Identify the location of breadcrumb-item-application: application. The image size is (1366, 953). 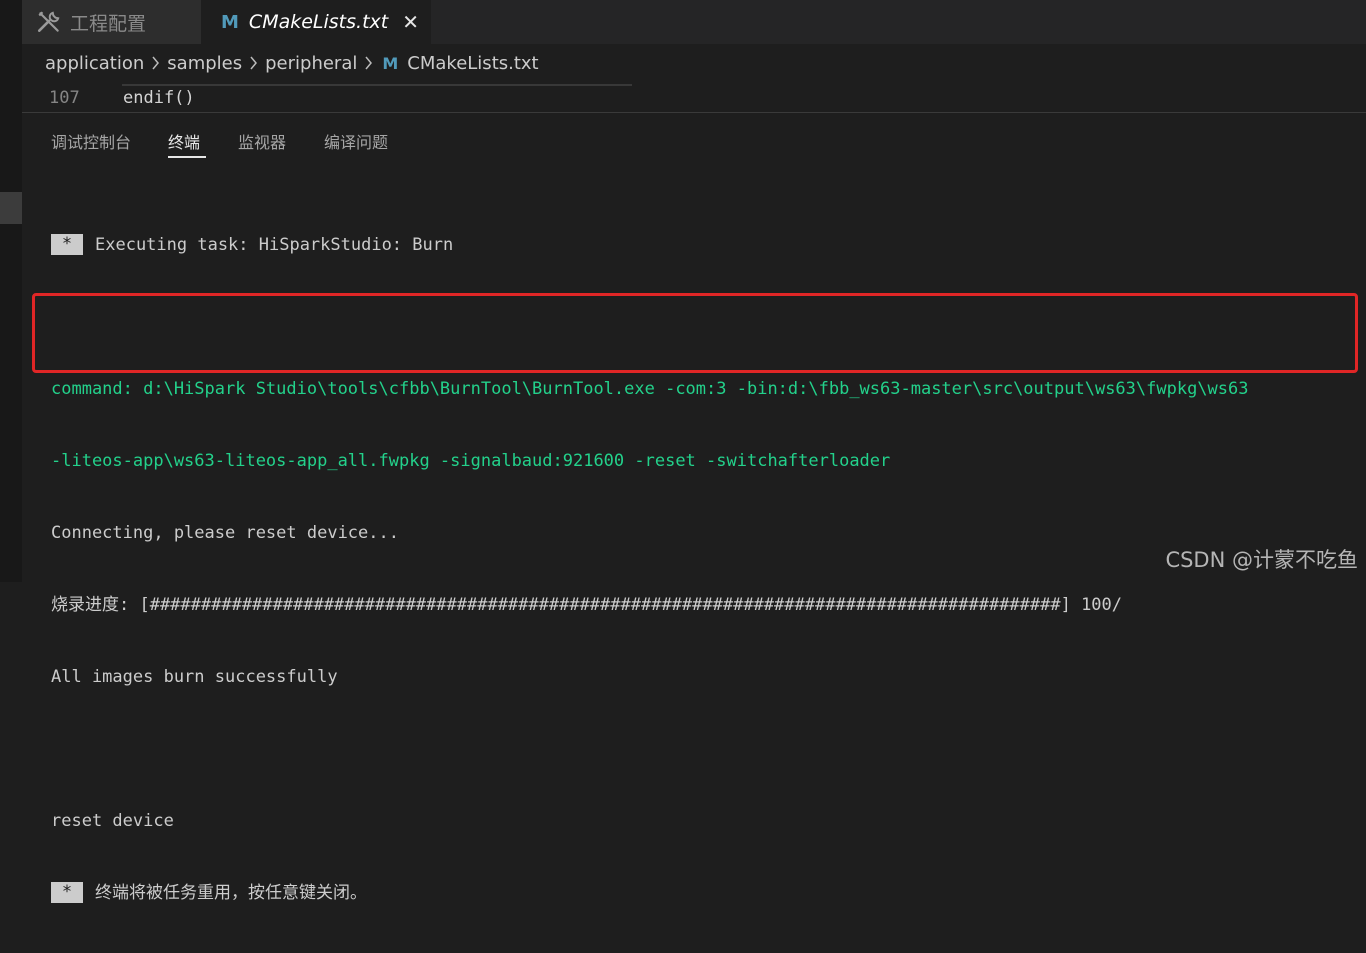
(94, 63).